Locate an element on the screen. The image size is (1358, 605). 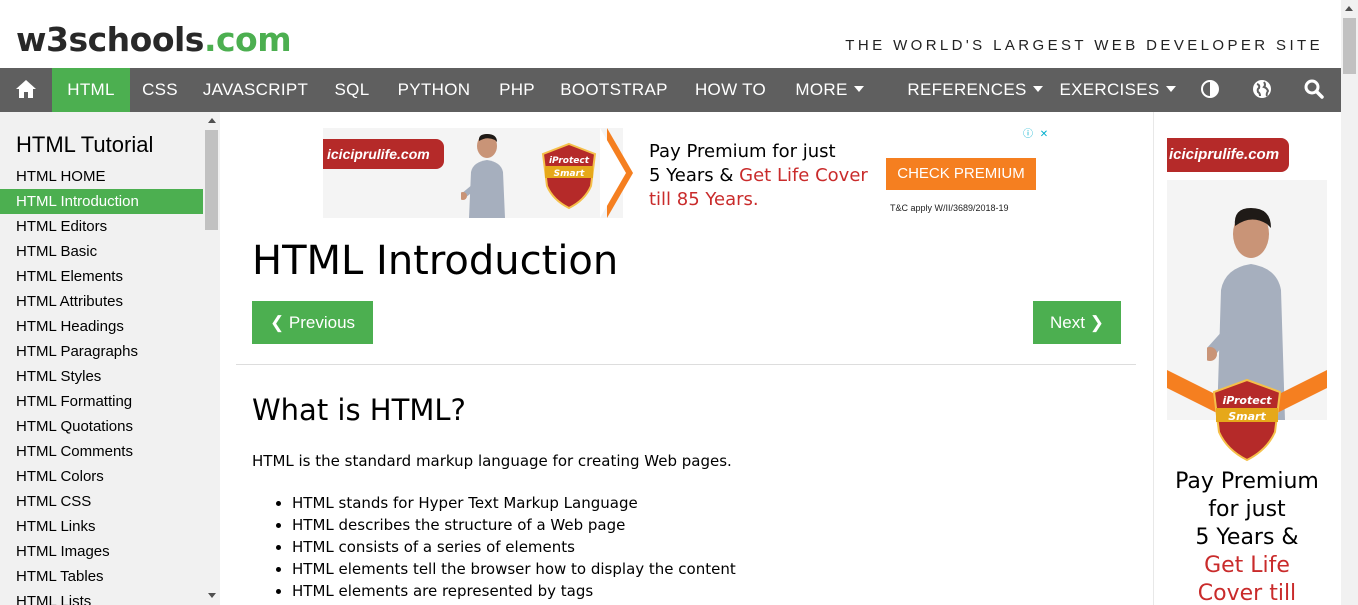
divider is located at coordinates (686, 364).